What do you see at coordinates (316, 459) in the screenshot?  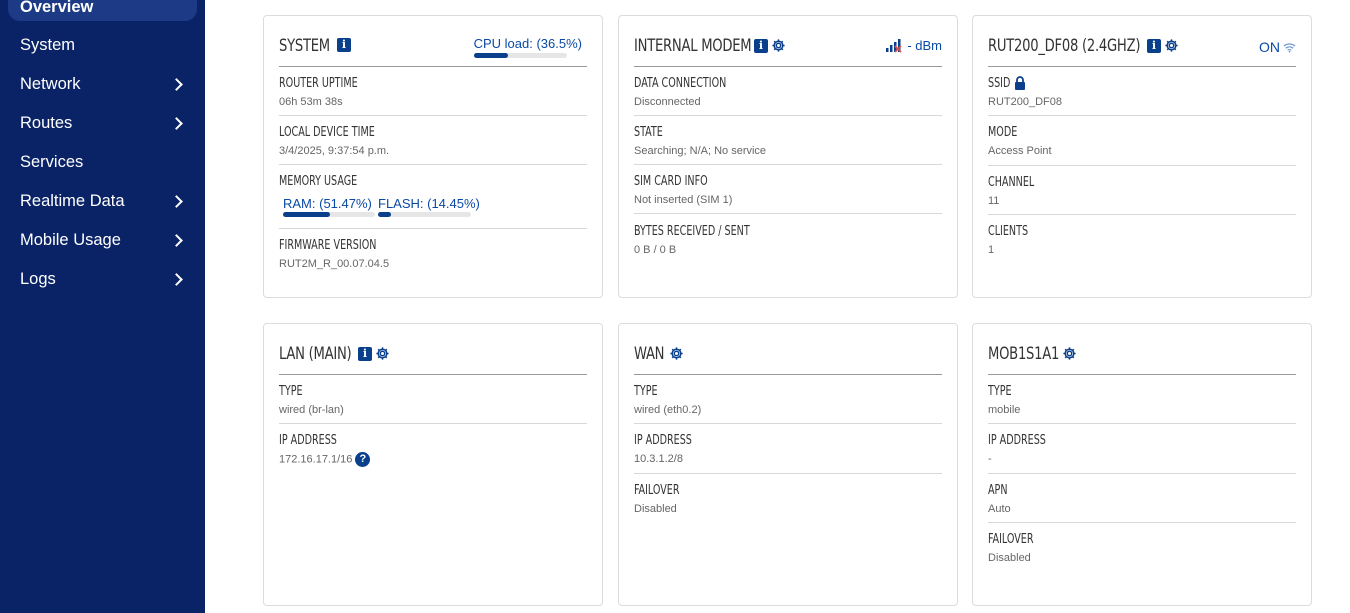 I see `ip-address-text: 172.16.17.1/16` at bounding box center [316, 459].